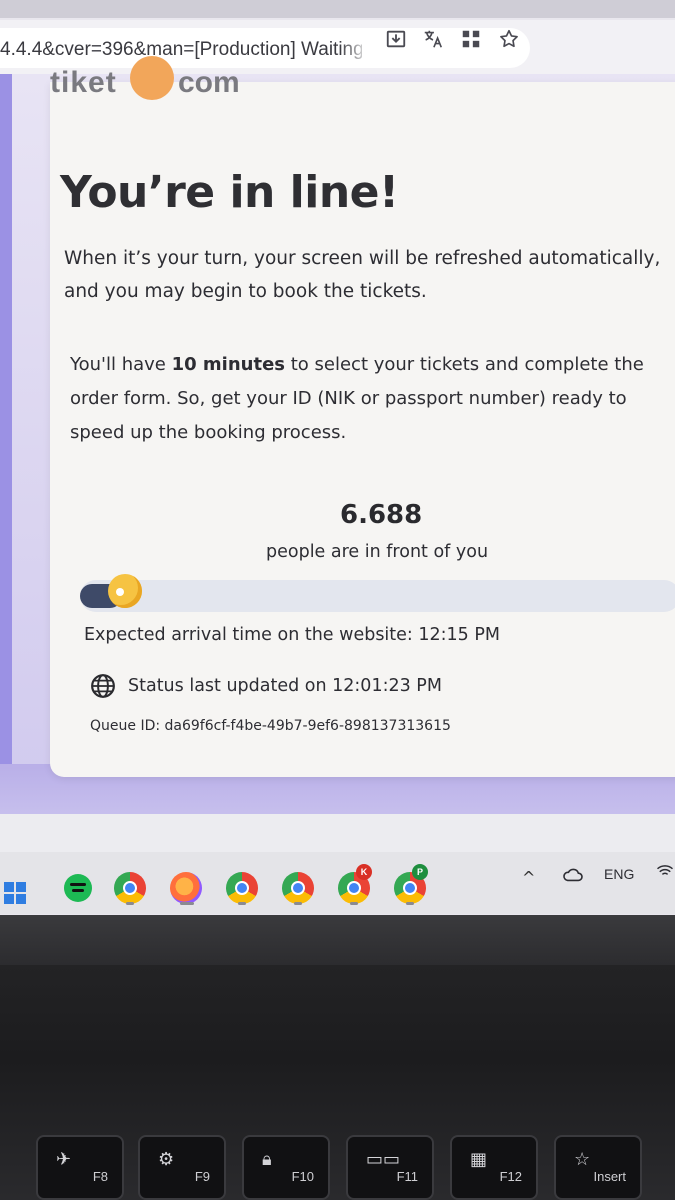  What do you see at coordinates (573, 875) in the screenshot?
I see `cloud-icon` at bounding box center [573, 875].